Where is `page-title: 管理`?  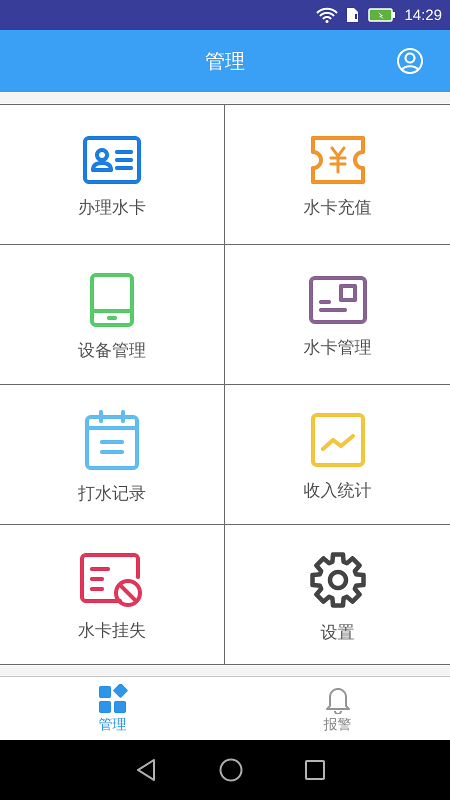 page-title: 管理 is located at coordinates (225, 61).